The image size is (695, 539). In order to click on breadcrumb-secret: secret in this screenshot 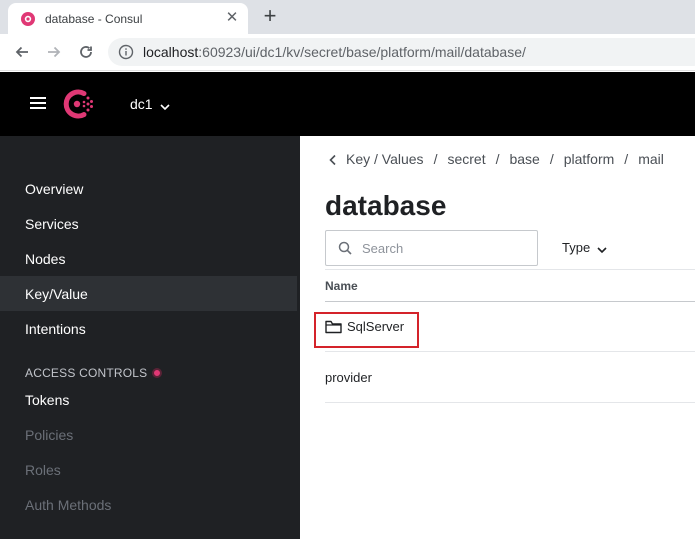, I will do `click(466, 159)`.